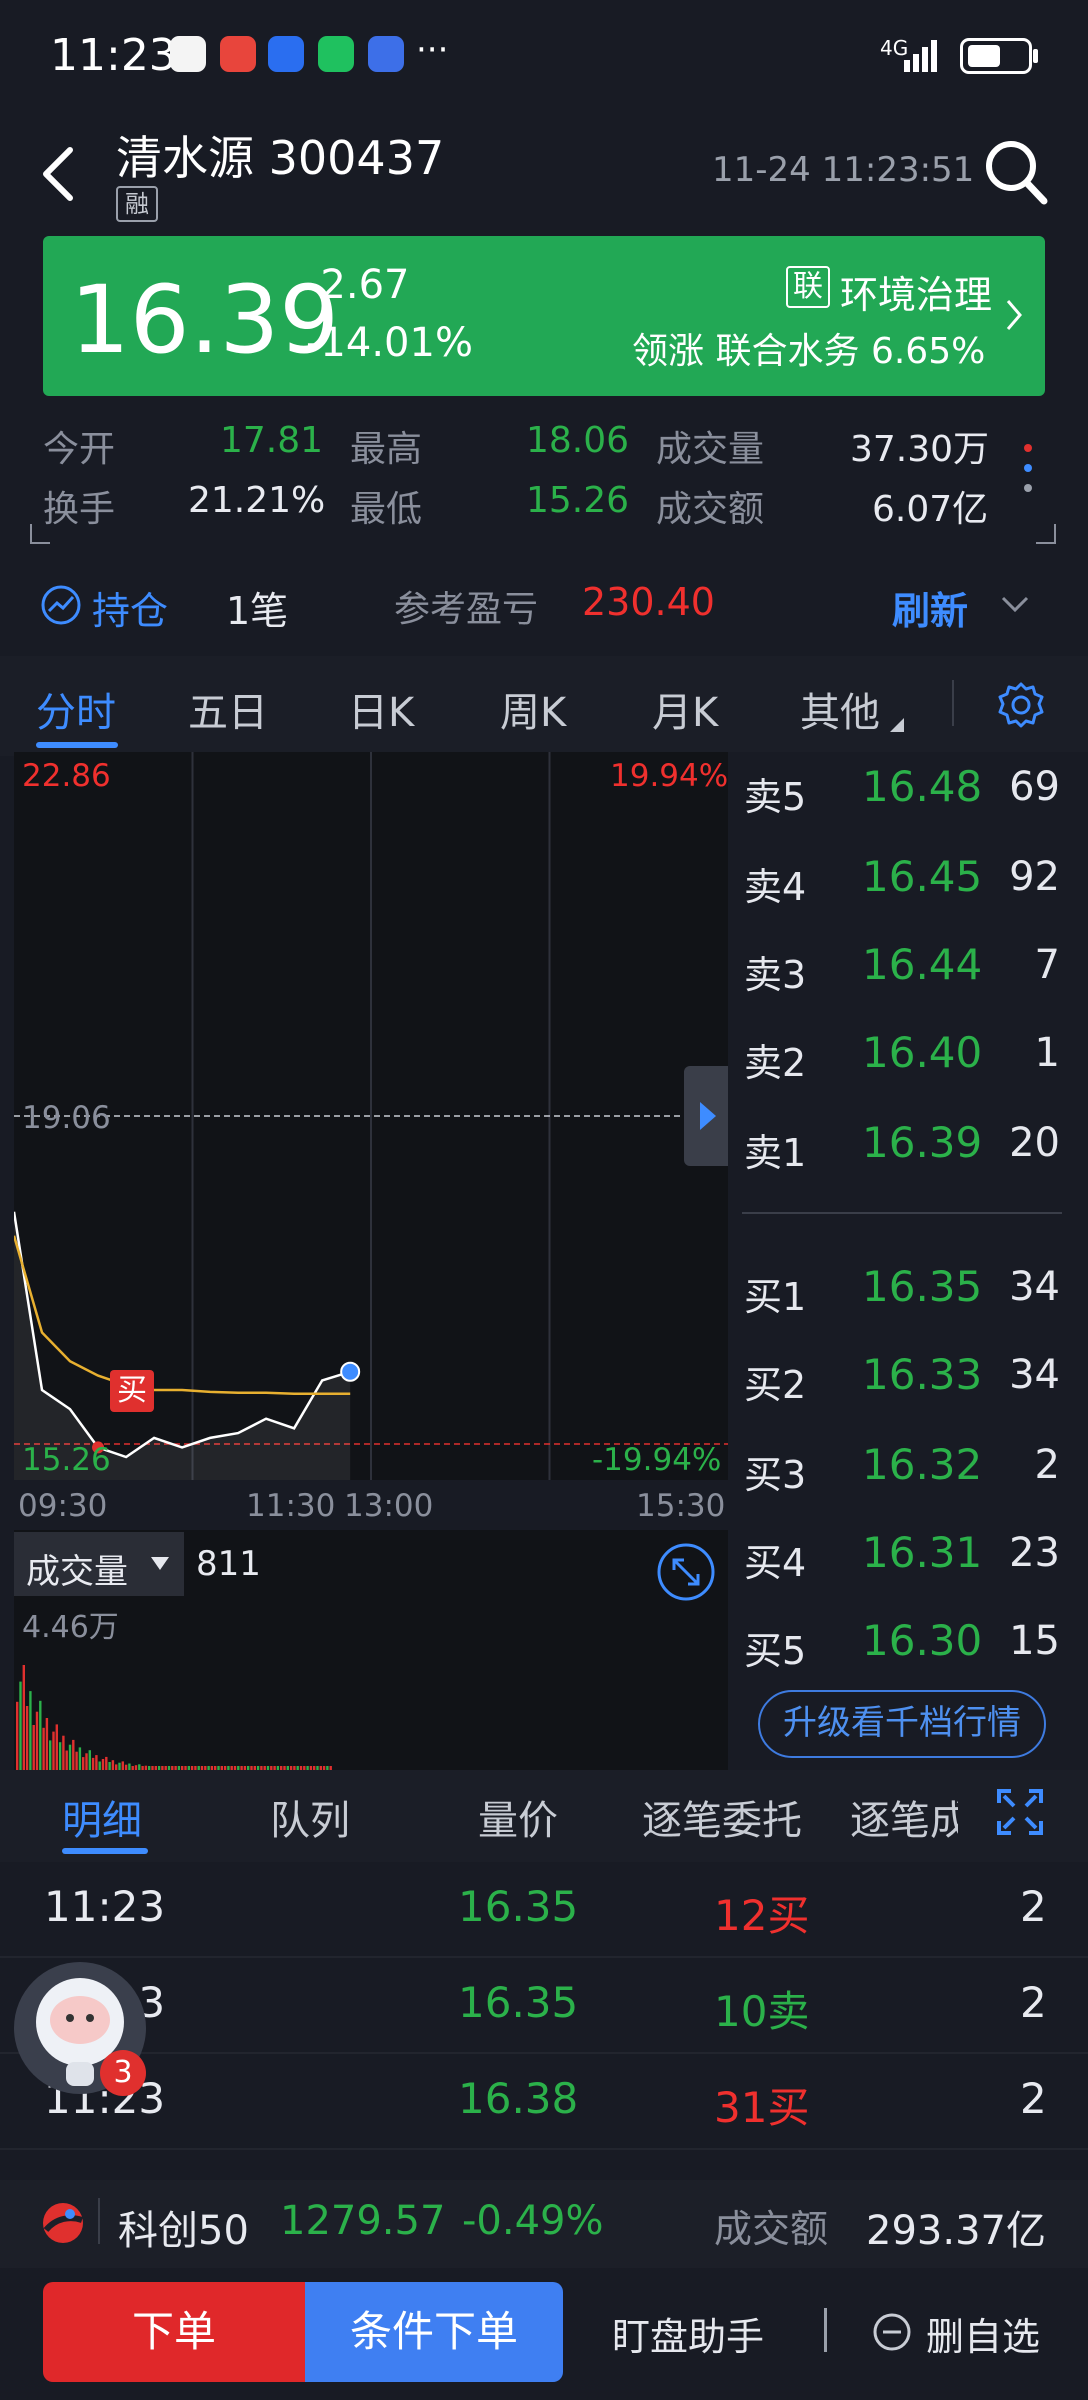 This screenshot has width=1088, height=2400. What do you see at coordinates (722, 1817) in the screenshot?
I see `tab-order-by-order: 逐笔委托` at bounding box center [722, 1817].